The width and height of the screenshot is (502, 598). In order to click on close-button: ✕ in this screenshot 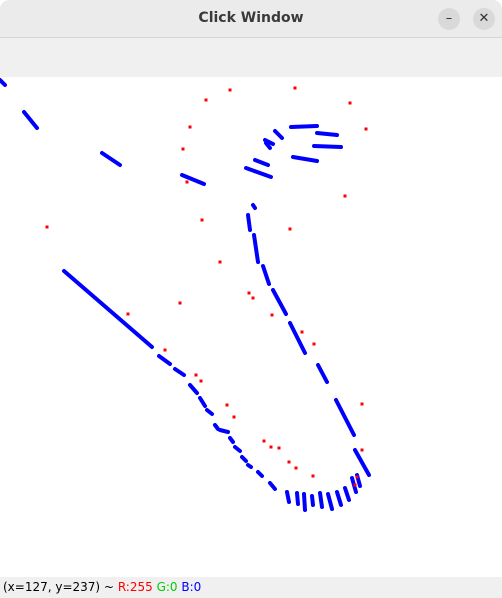, I will do `click(484, 19)`.